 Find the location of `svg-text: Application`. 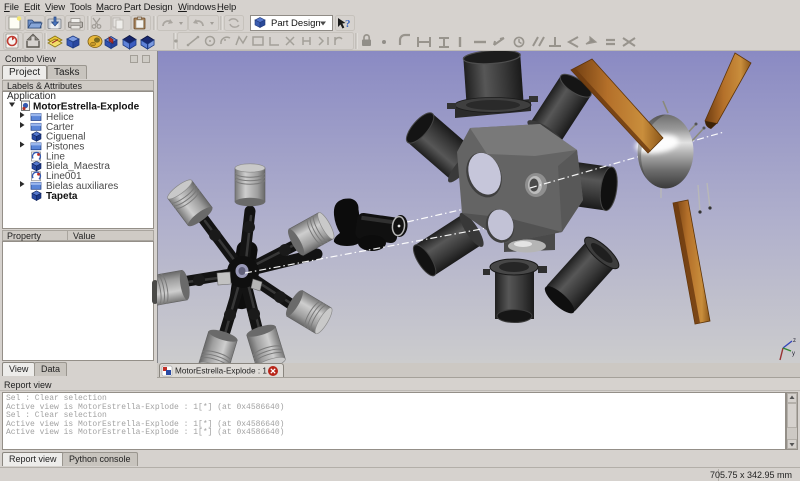

svg-text: Application is located at coordinates (31, 96).